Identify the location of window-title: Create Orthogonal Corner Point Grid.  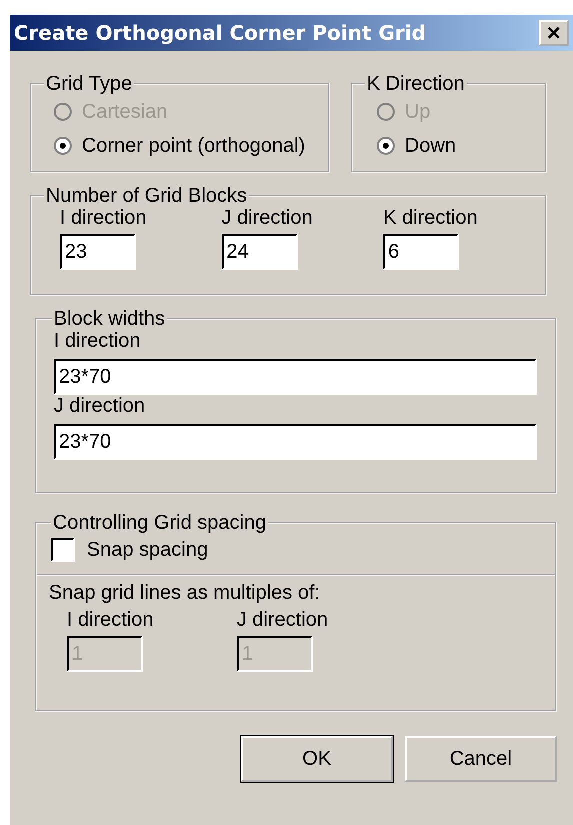
(220, 33).